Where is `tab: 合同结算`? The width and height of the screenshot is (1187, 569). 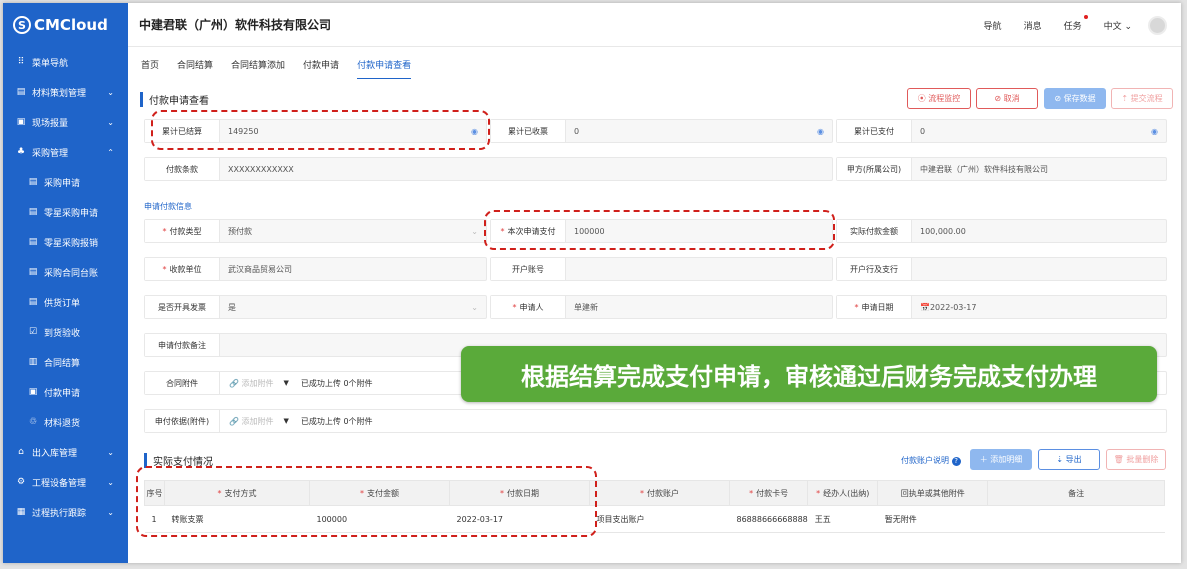 tab: 合同结算 is located at coordinates (195, 64).